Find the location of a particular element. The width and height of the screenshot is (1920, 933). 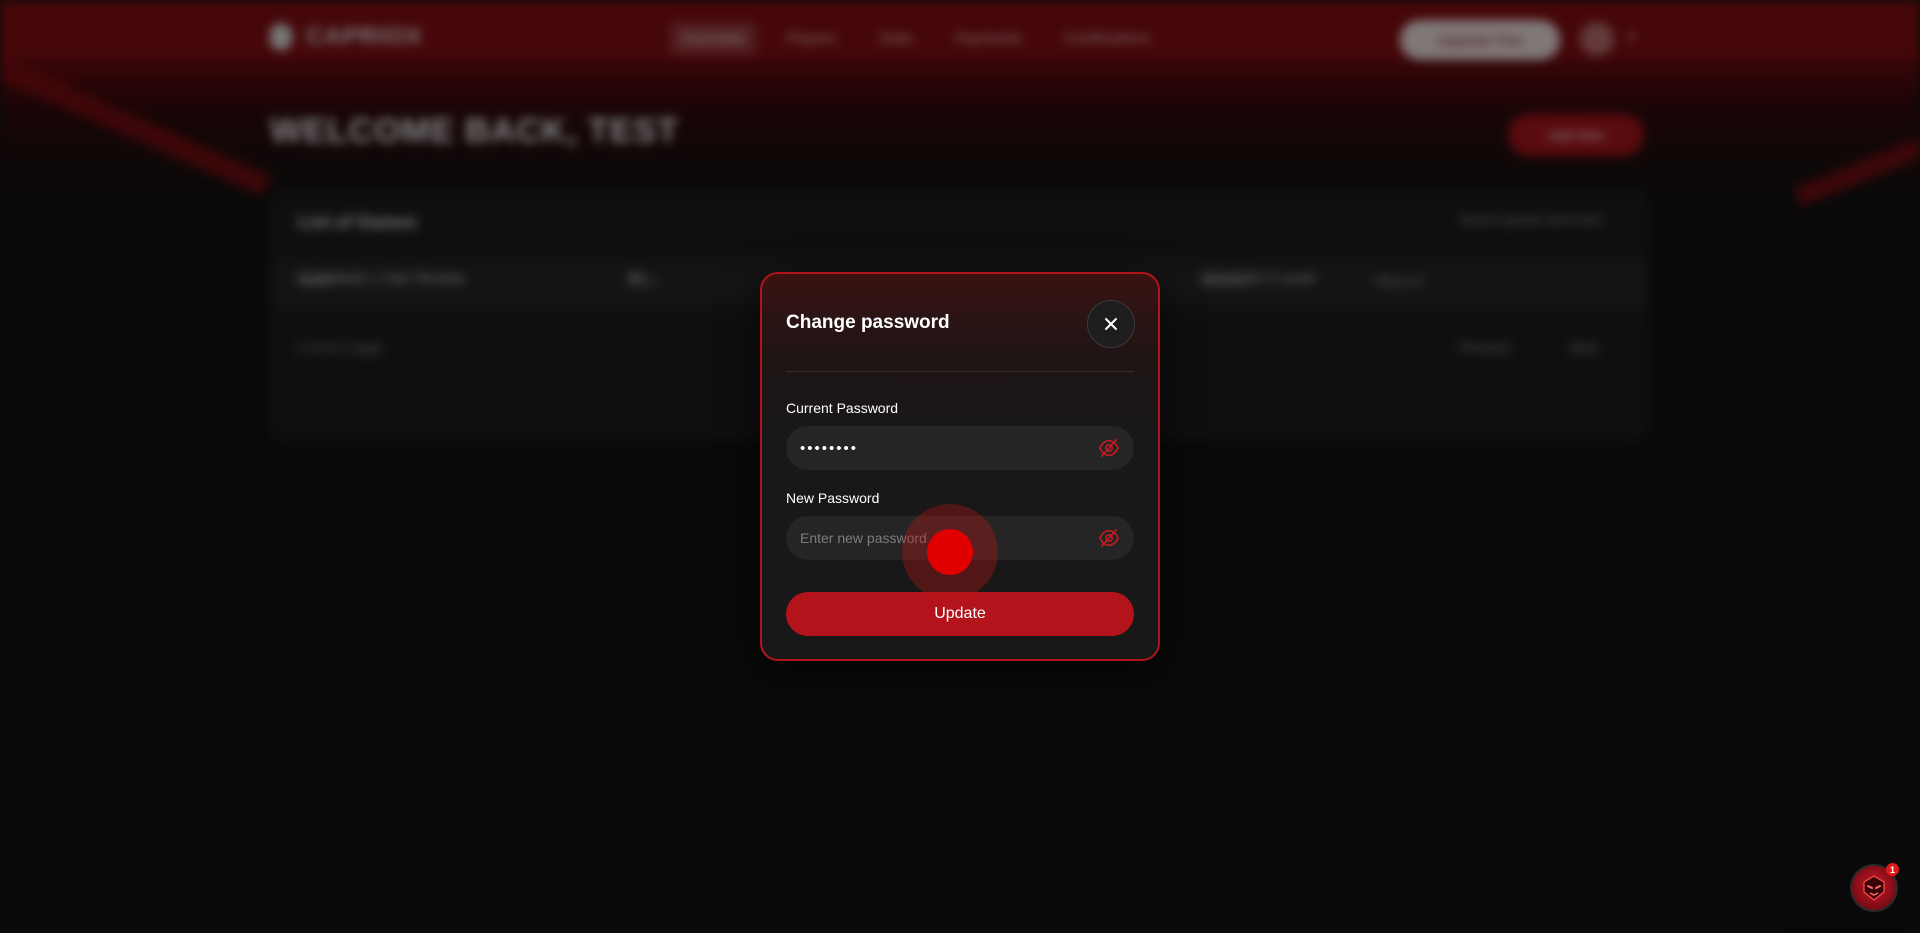

new-password-label: New Password is located at coordinates (833, 498).